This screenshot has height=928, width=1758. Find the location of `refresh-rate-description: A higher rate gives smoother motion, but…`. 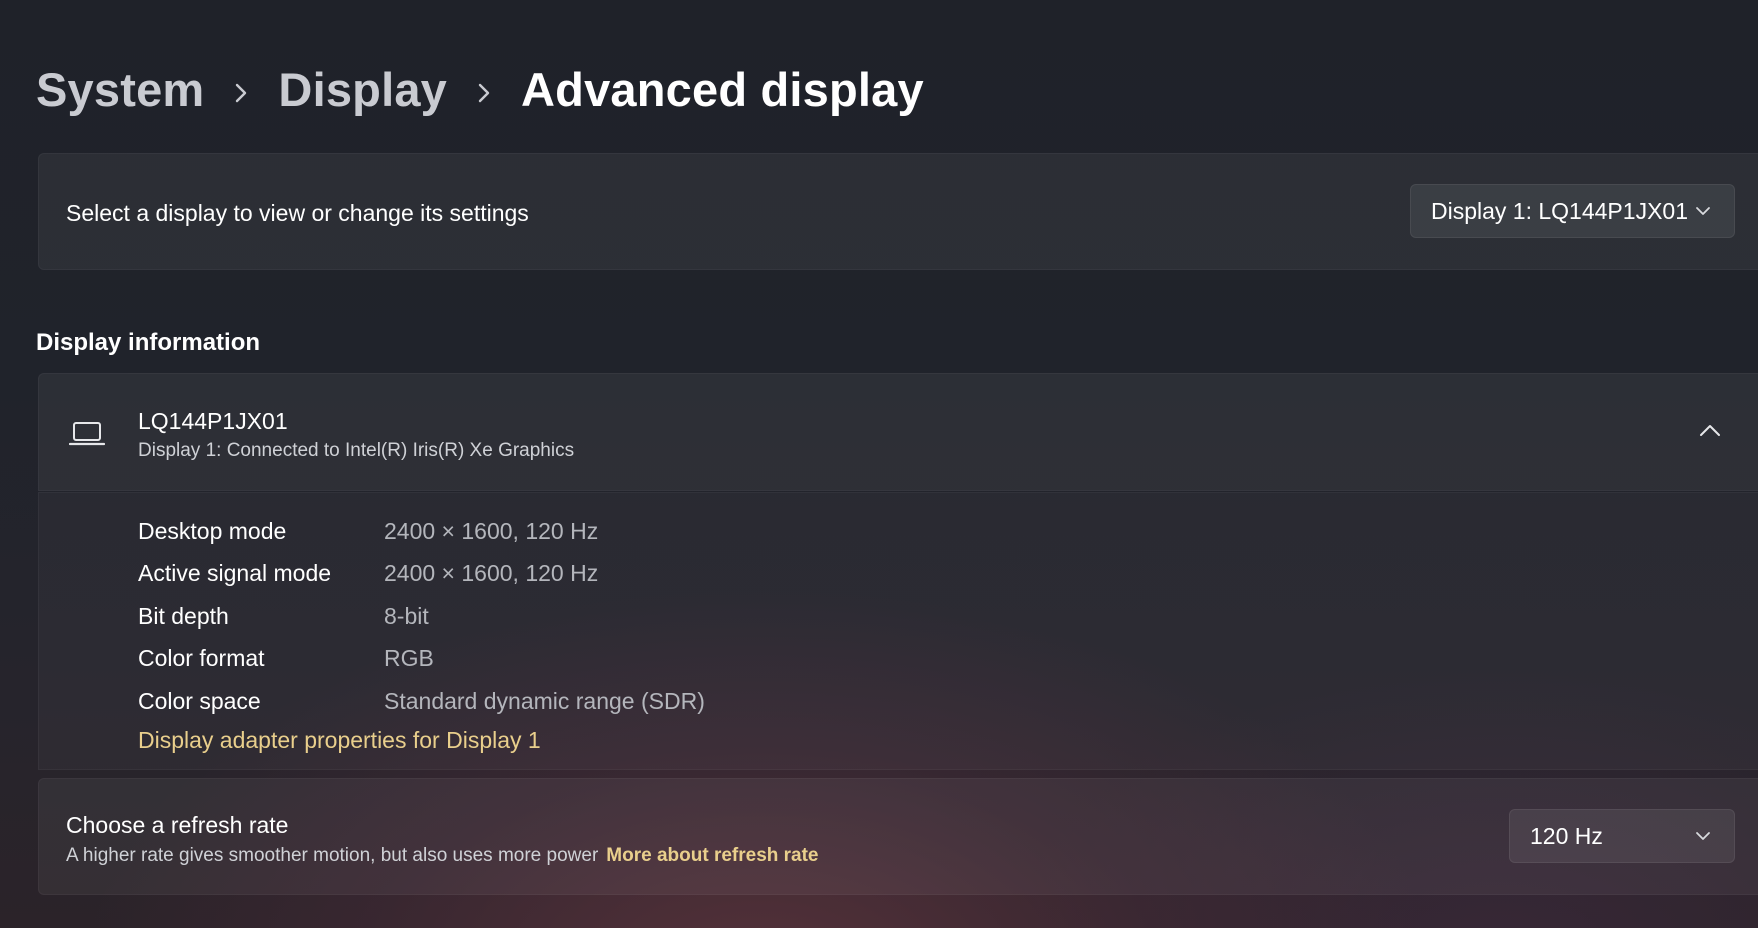

refresh-rate-description: A higher rate gives smoother motion, but… is located at coordinates (332, 855).